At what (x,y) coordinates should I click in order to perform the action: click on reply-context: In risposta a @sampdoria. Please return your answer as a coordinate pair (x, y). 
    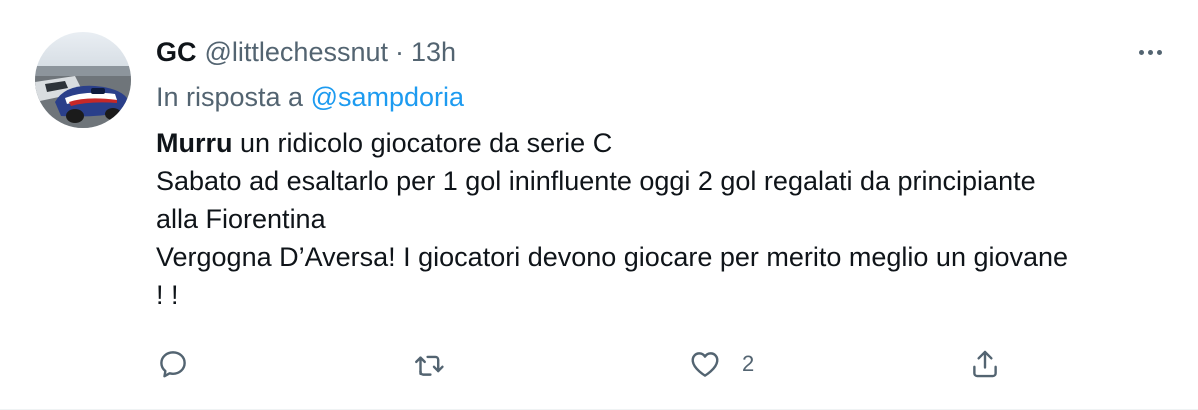
    Looking at the image, I should click on (310, 97).